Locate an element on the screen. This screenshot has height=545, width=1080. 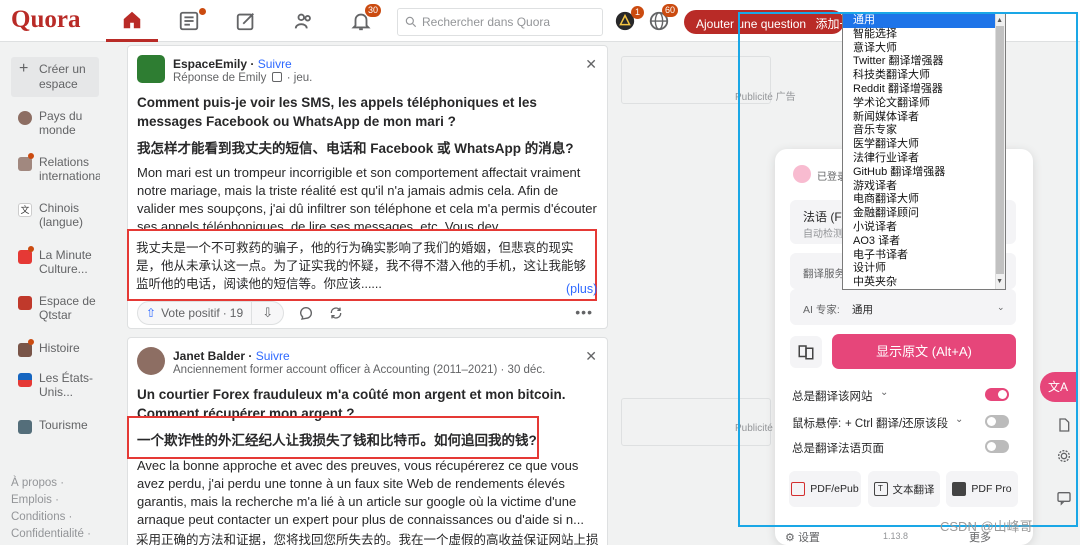
always-translate-site-toggle is located at coordinates (997, 394).